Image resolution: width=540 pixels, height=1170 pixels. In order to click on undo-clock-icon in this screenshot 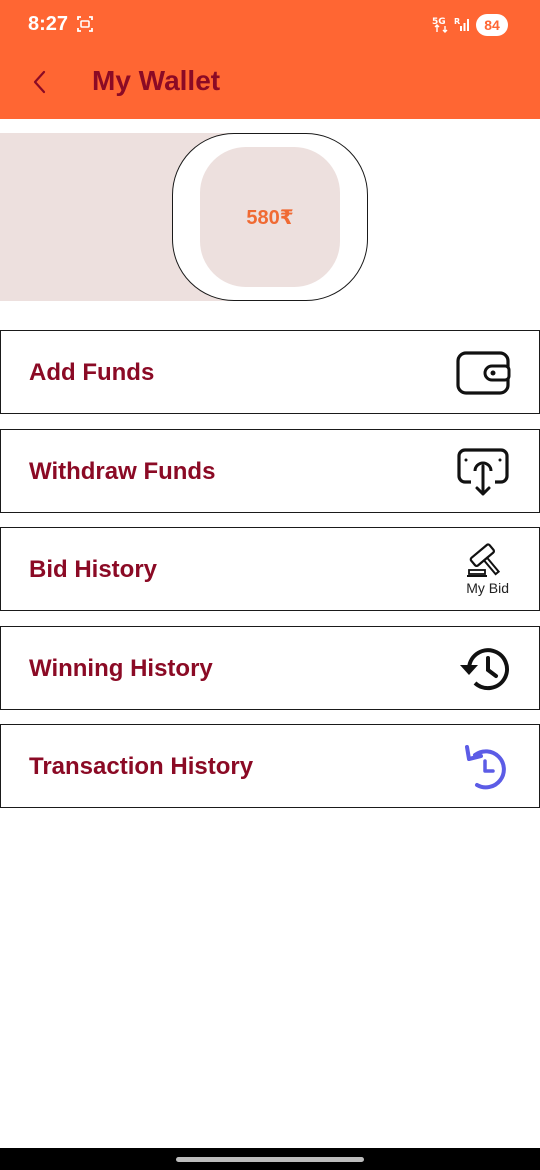, I will do `click(485, 767)`.